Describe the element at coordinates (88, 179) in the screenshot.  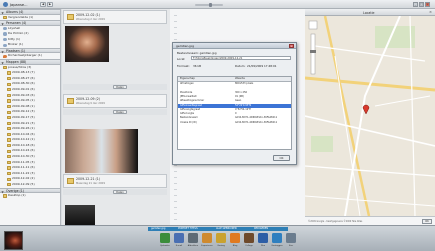
I see `folder-name: 2009-12-21 (1)` at that location.